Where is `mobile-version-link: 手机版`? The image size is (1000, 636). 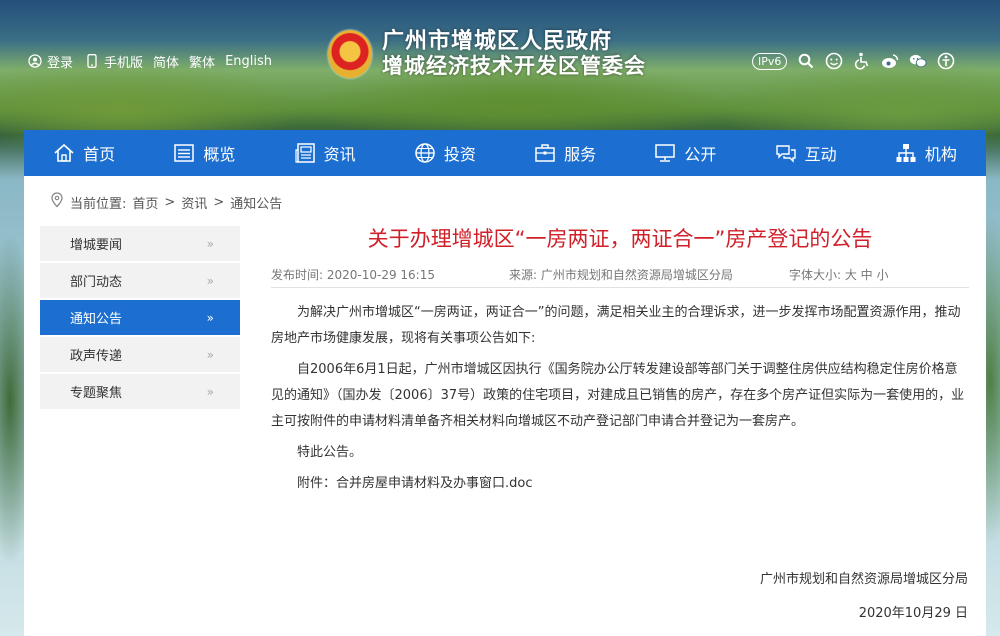
mobile-version-link: 手机版 is located at coordinates (113, 61).